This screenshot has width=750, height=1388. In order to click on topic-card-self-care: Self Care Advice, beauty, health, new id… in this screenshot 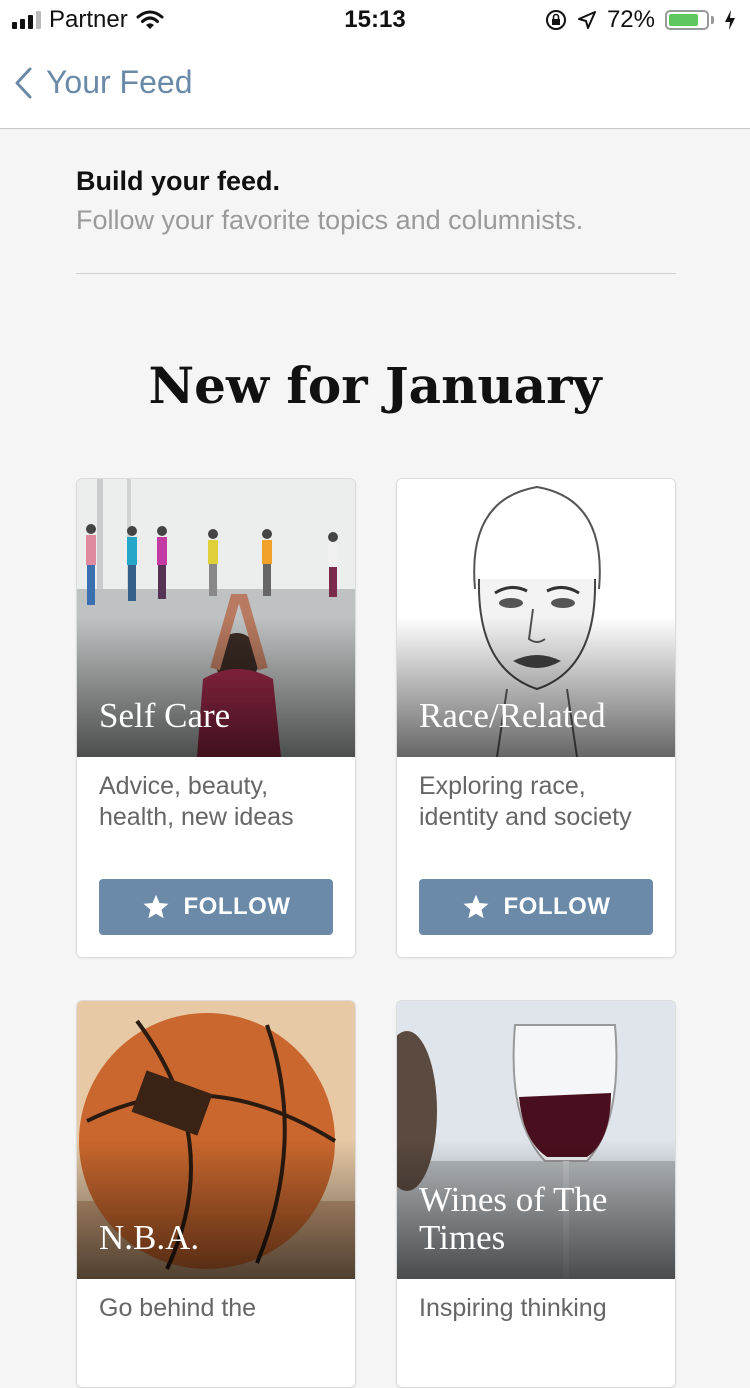, I will do `click(216, 718)`.